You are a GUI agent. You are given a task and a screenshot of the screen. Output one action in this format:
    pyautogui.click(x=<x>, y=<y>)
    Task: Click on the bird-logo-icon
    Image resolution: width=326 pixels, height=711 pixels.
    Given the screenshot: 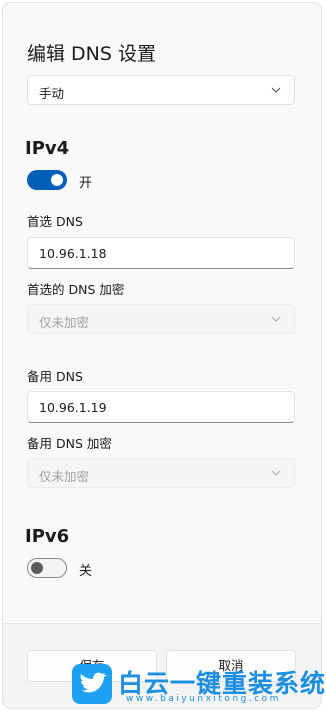 What is the action you would take?
    pyautogui.click(x=92, y=684)
    